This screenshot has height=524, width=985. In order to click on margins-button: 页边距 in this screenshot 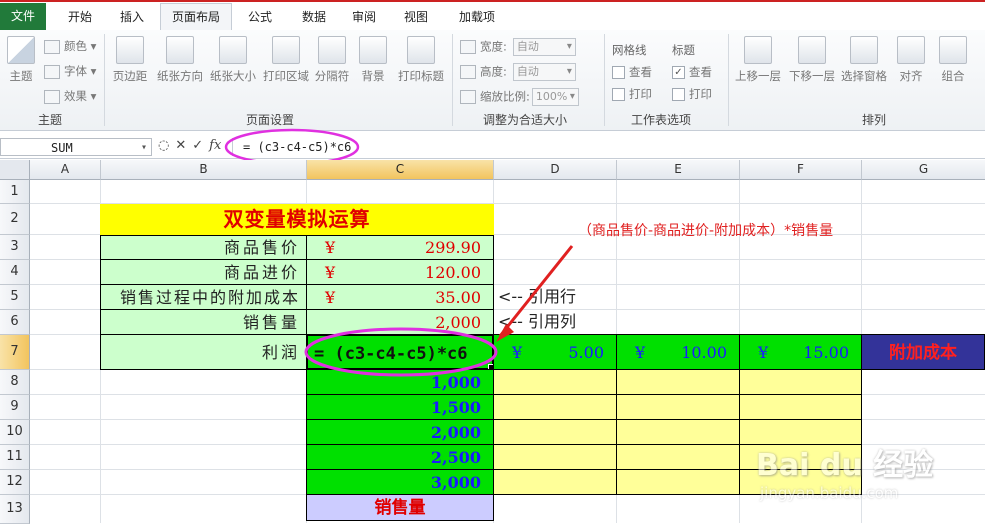, I will do `click(130, 60)`.